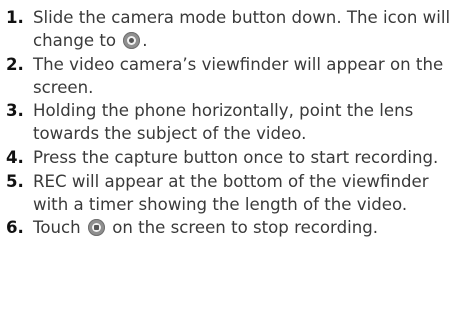 The height and width of the screenshot is (322, 464). I want to click on step-text-after: on the screen to stop recording., so click(245, 228).